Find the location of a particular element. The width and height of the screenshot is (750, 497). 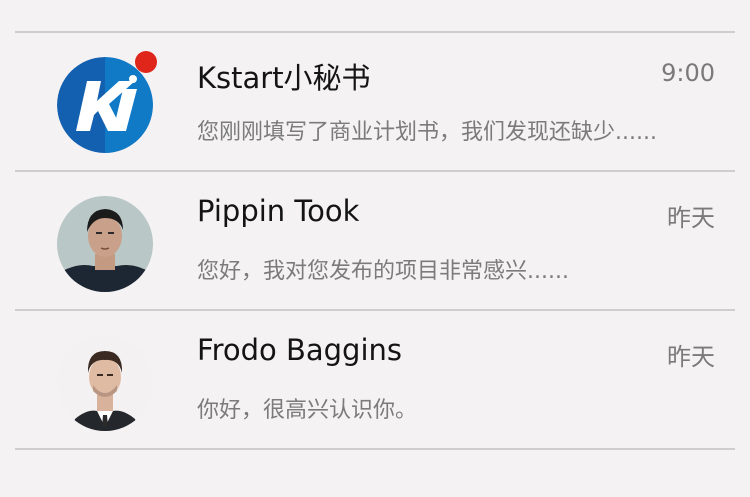

divider is located at coordinates (375, 449).